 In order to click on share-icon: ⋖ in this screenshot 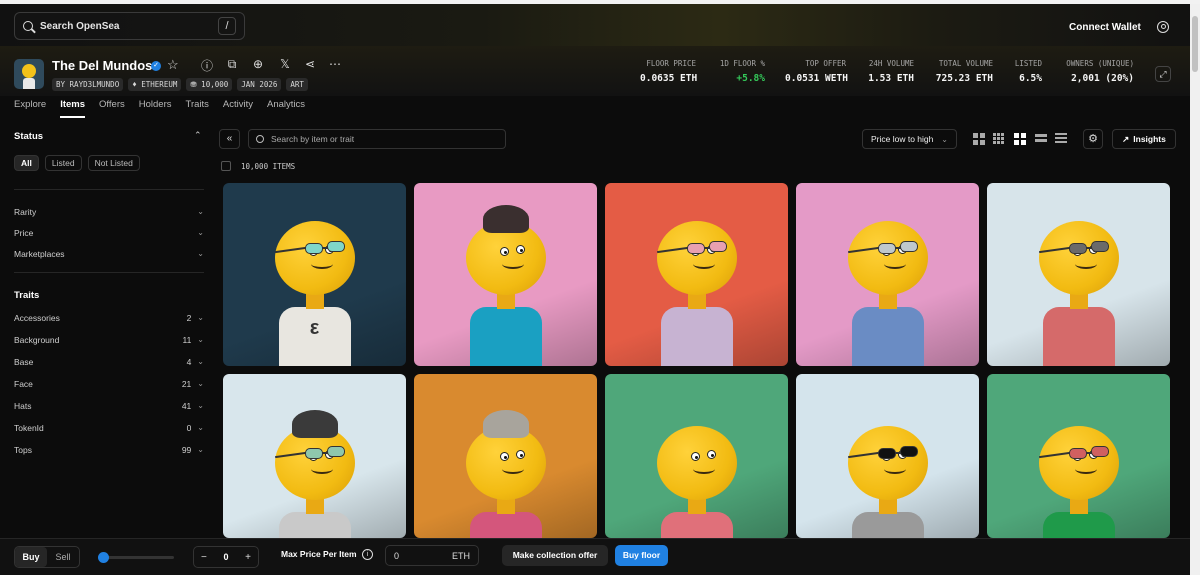, I will do `click(310, 64)`.